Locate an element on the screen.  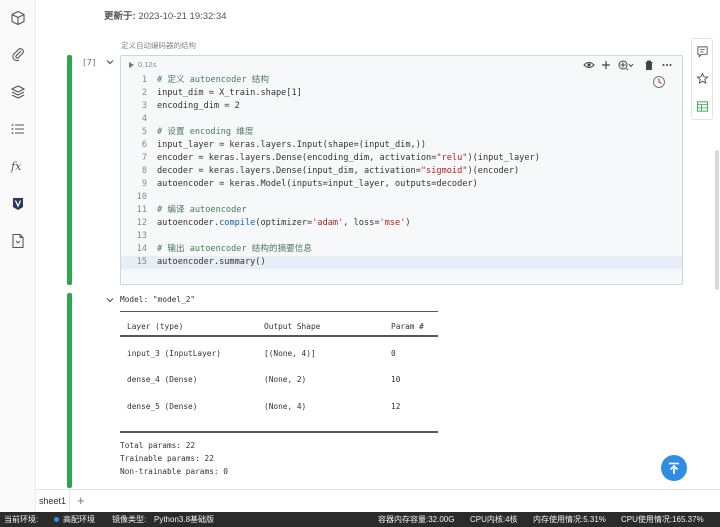
code-line: 1 # 定义 autoencoder 结构 is located at coordinates (401, 80).